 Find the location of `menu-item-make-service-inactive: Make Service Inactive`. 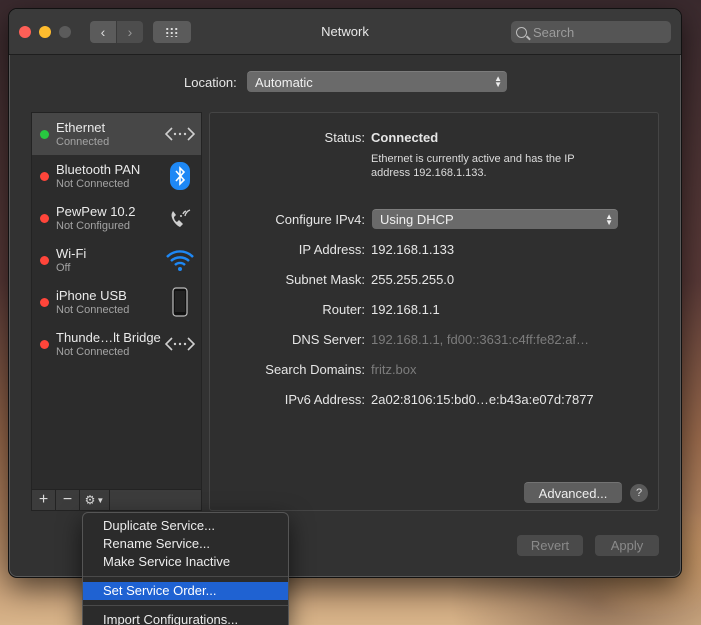

menu-item-make-service-inactive: Make Service Inactive is located at coordinates (185, 562).